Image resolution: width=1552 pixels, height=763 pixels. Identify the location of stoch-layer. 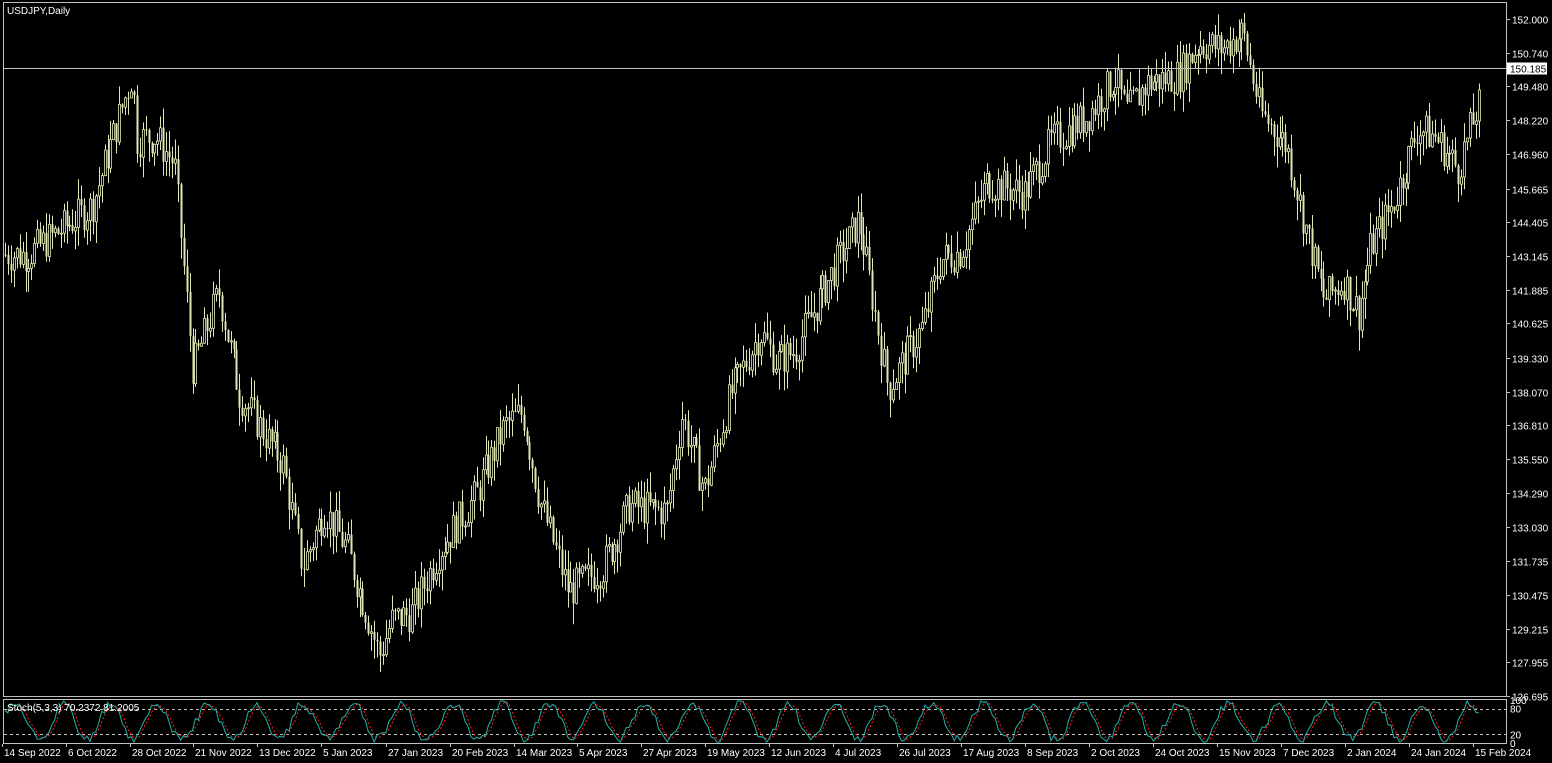
(755, 721).